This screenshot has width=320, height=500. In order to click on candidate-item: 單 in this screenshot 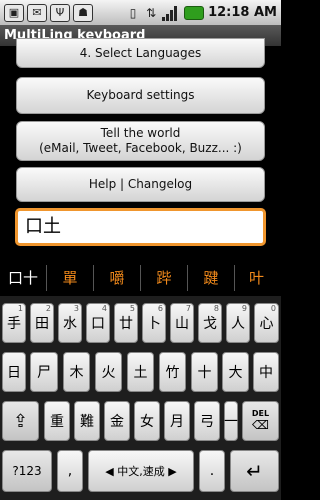, I will do `click(70, 277)`.